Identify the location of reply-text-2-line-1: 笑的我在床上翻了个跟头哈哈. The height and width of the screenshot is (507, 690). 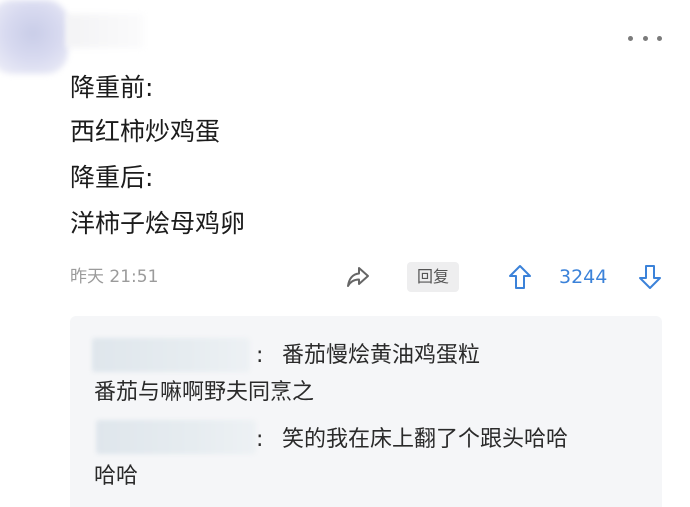
(425, 439).